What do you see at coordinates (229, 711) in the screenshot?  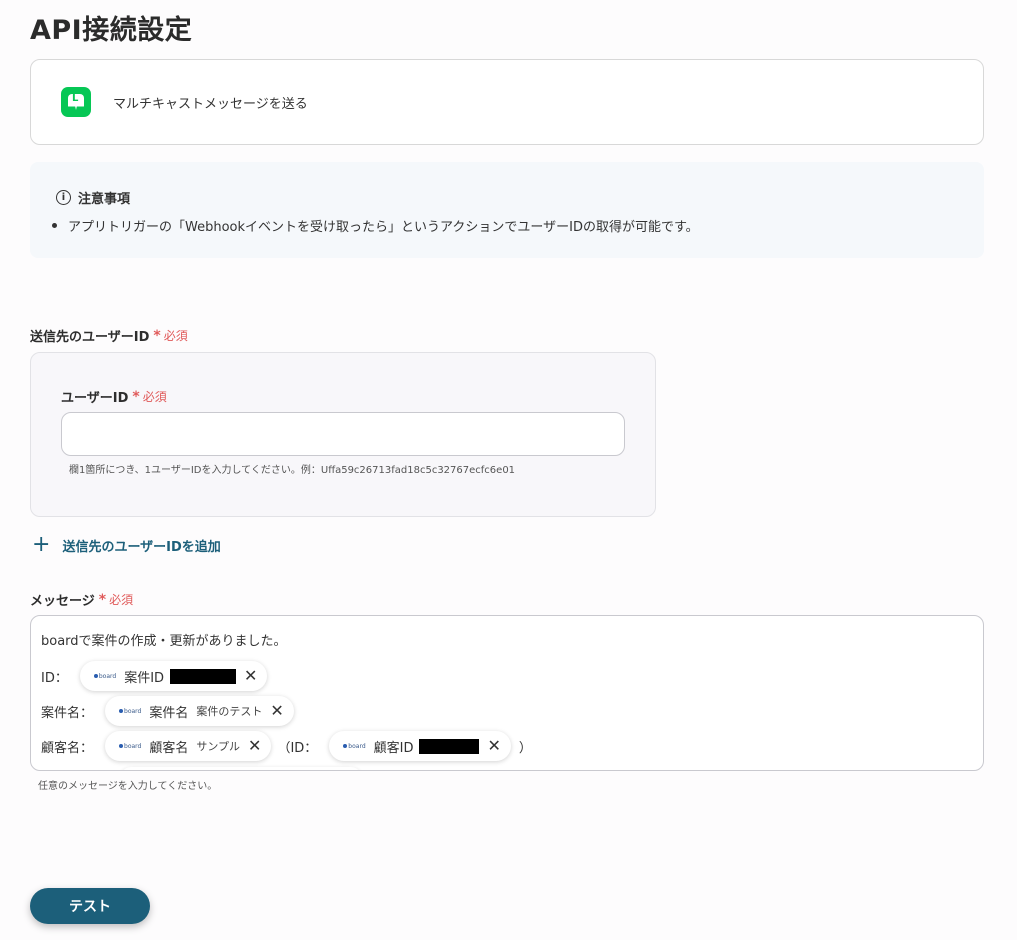 I see `chip-value: 案件のテスト` at bounding box center [229, 711].